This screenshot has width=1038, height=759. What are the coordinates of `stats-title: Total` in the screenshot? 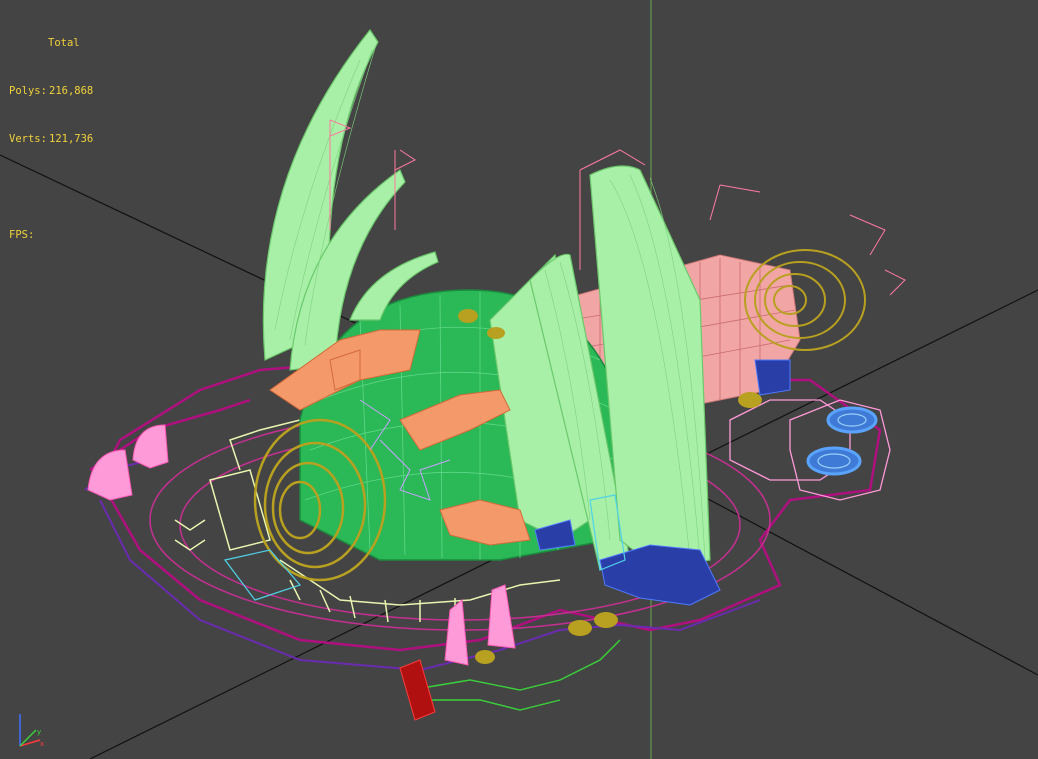 It's located at (64, 43).